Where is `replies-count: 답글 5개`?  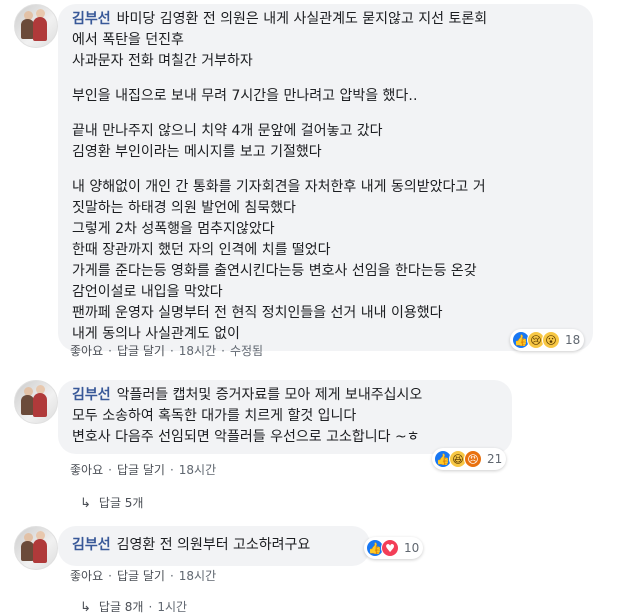
replies-count: 답글 5개 is located at coordinates (121, 503).